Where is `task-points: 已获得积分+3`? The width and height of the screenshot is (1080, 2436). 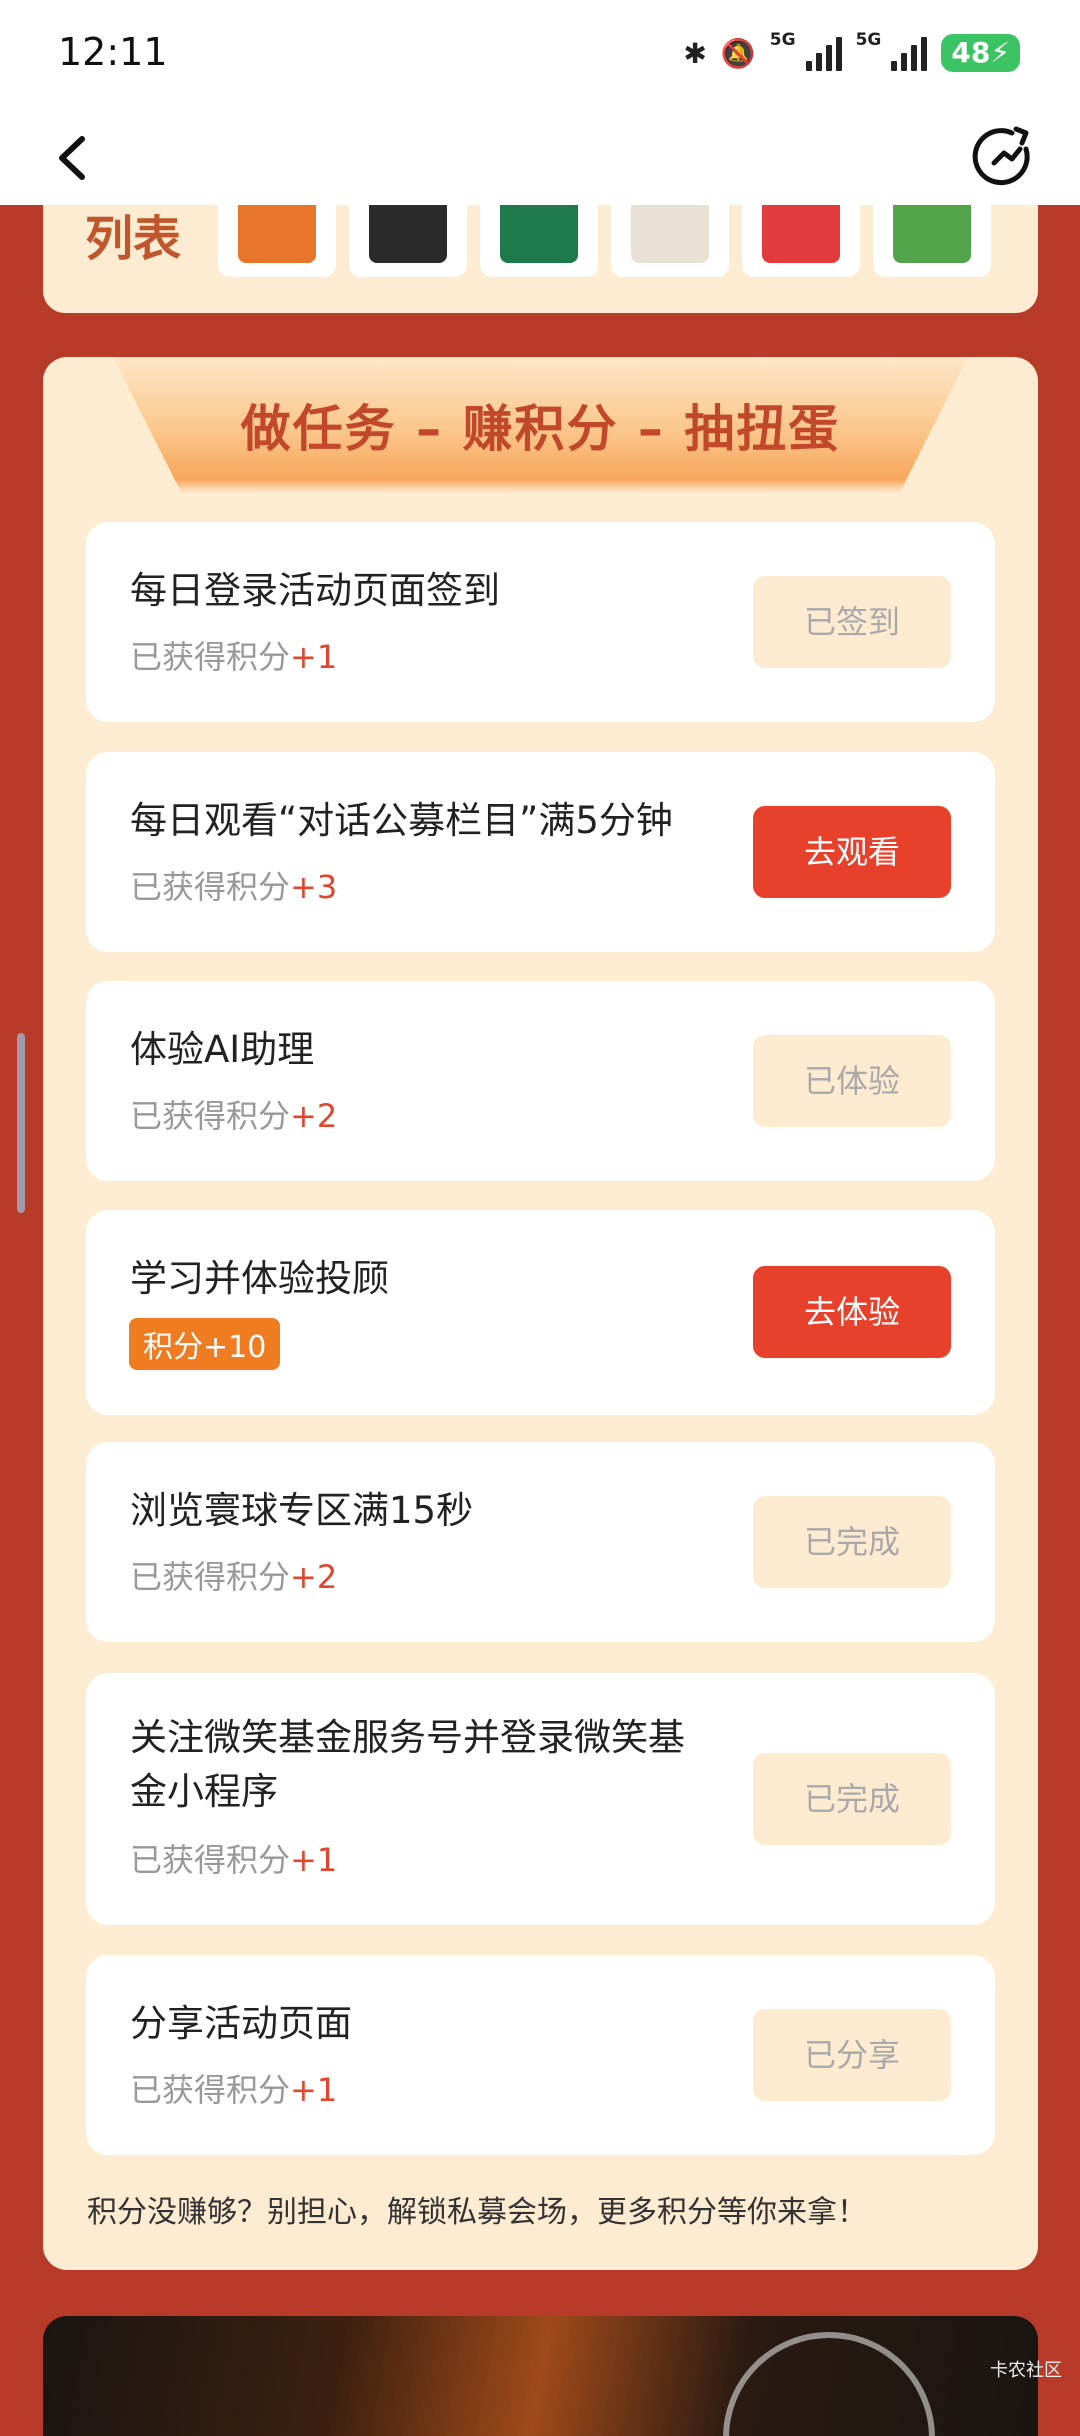 task-points: 已获得积分+3 is located at coordinates (234, 887).